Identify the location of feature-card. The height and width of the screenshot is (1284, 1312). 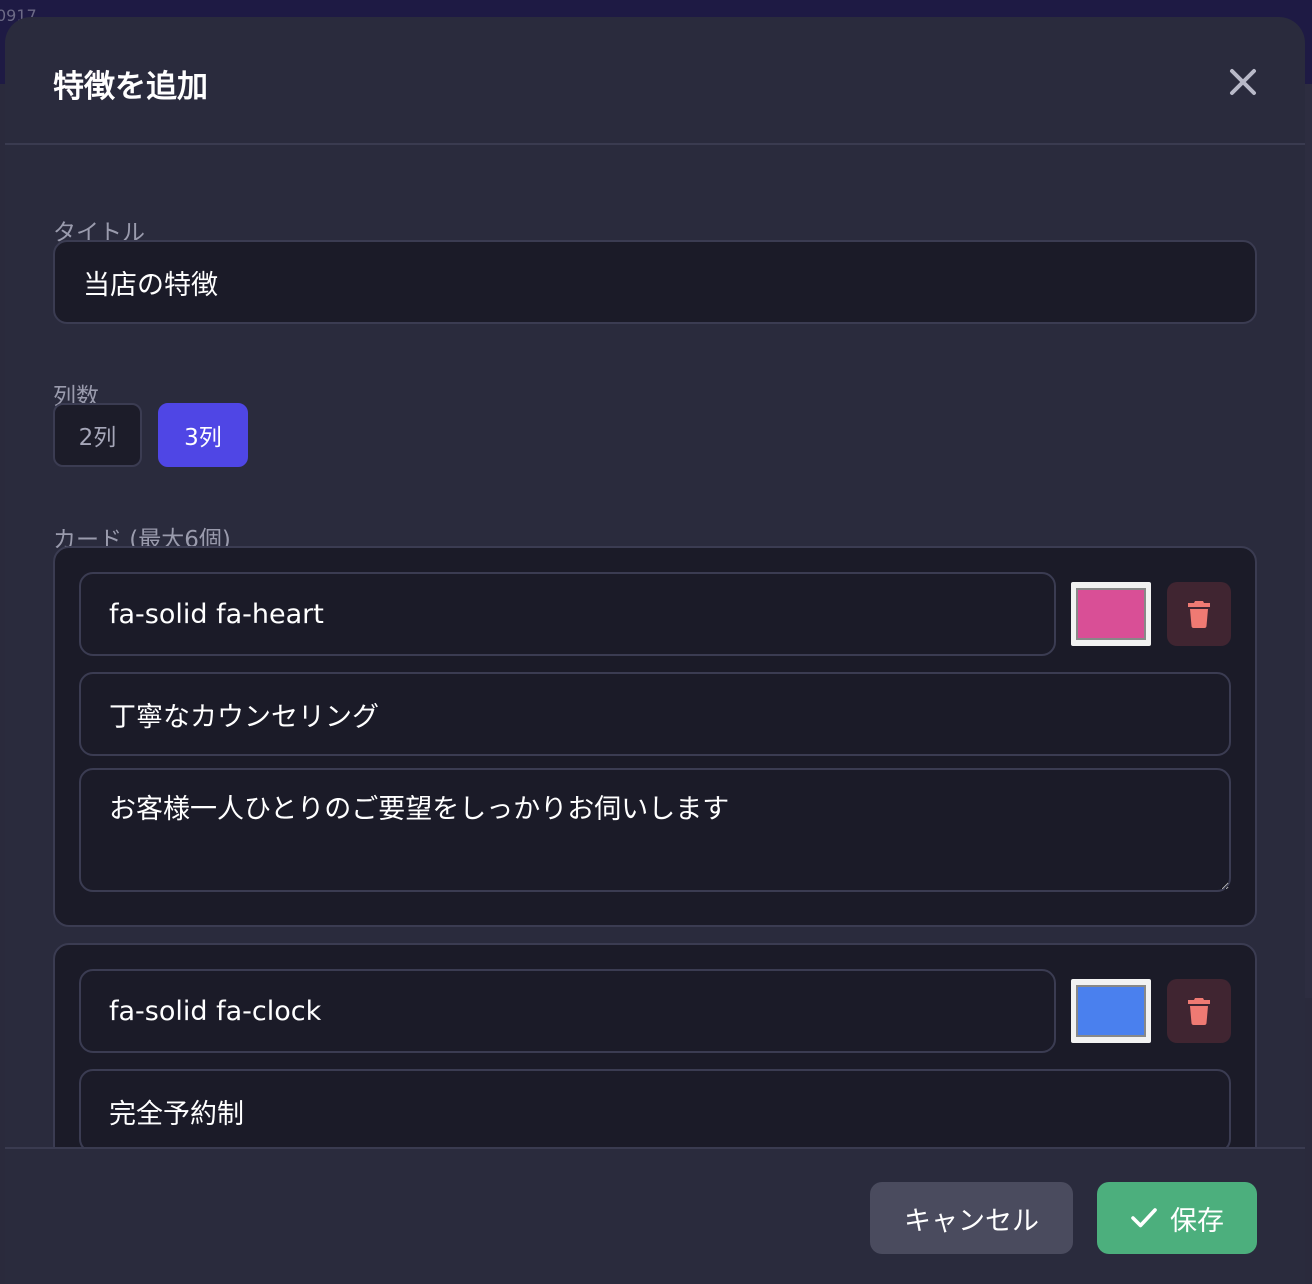
(655, 1045).